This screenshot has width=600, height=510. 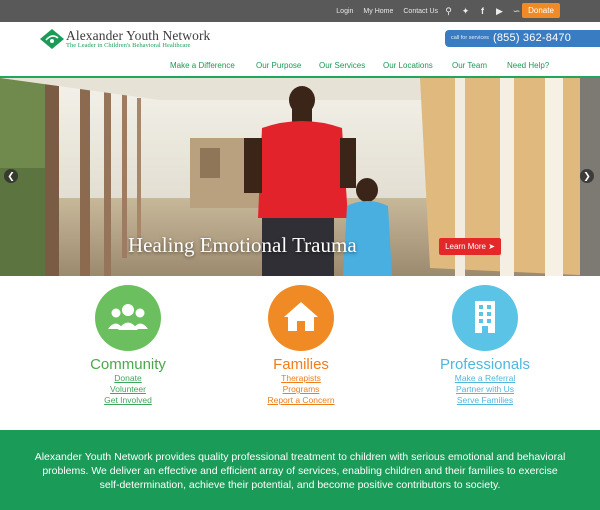 I want to click on learn-more-label: Learn More, so click(x=465, y=246).